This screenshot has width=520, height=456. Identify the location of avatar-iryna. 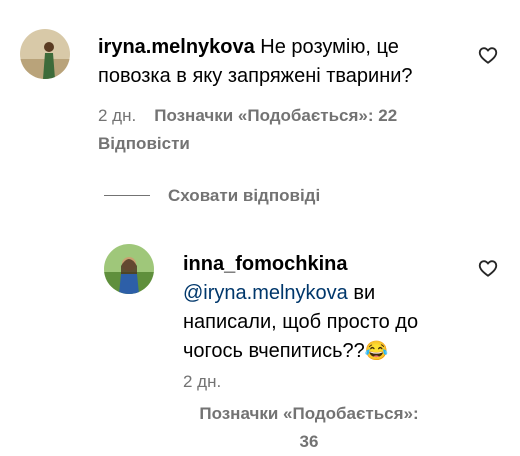
(45, 54).